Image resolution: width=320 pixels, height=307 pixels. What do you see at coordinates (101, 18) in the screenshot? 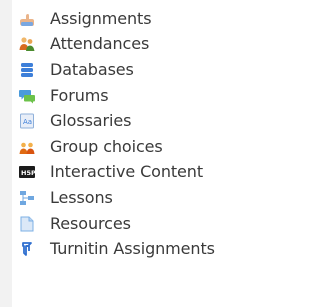
I see `activity-label: Assignments` at bounding box center [101, 18].